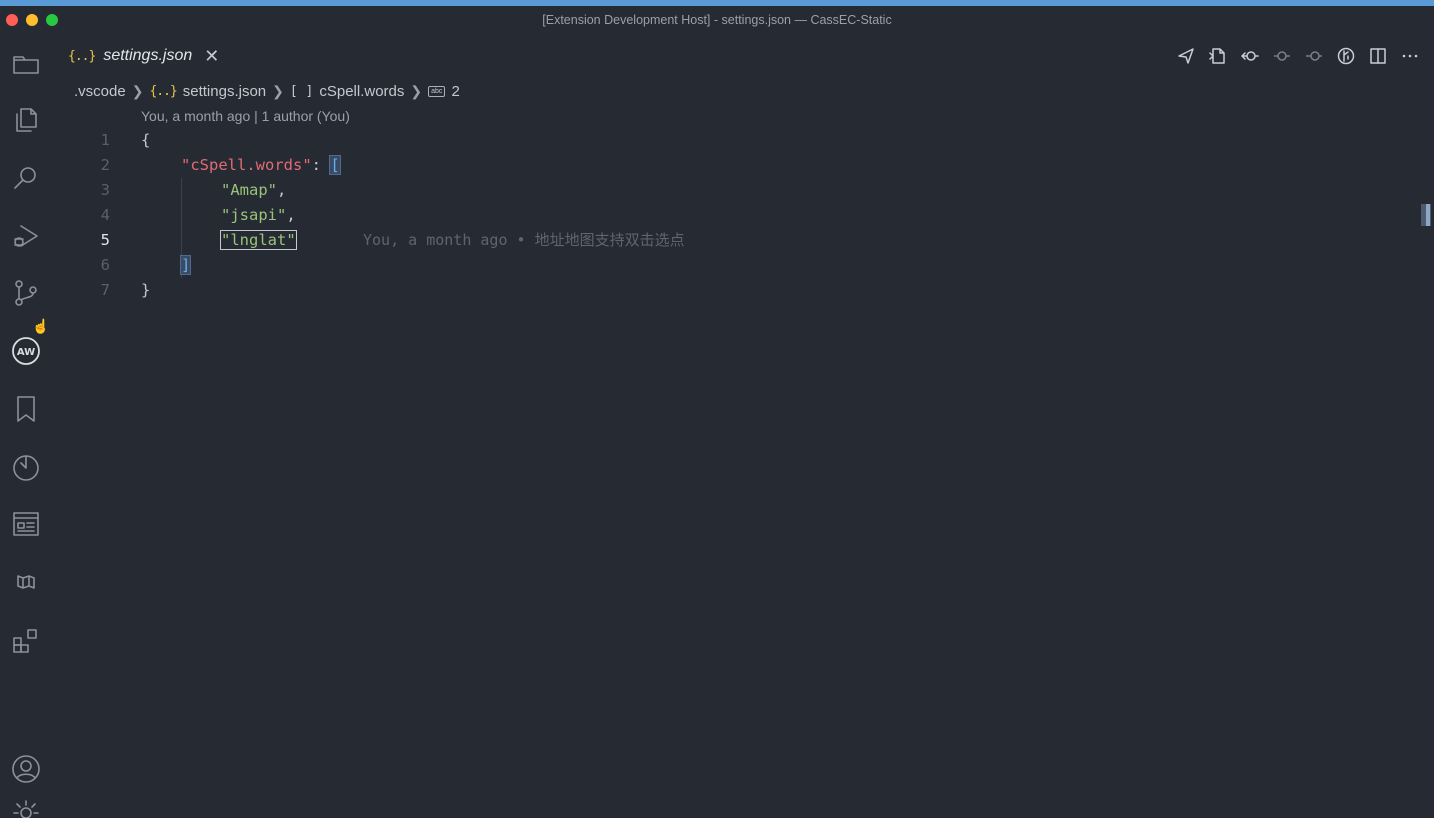 Image resolution: width=1434 pixels, height=818 pixels. Describe the element at coordinates (437, 91) in the screenshot. I see `string-icon: abc` at that location.